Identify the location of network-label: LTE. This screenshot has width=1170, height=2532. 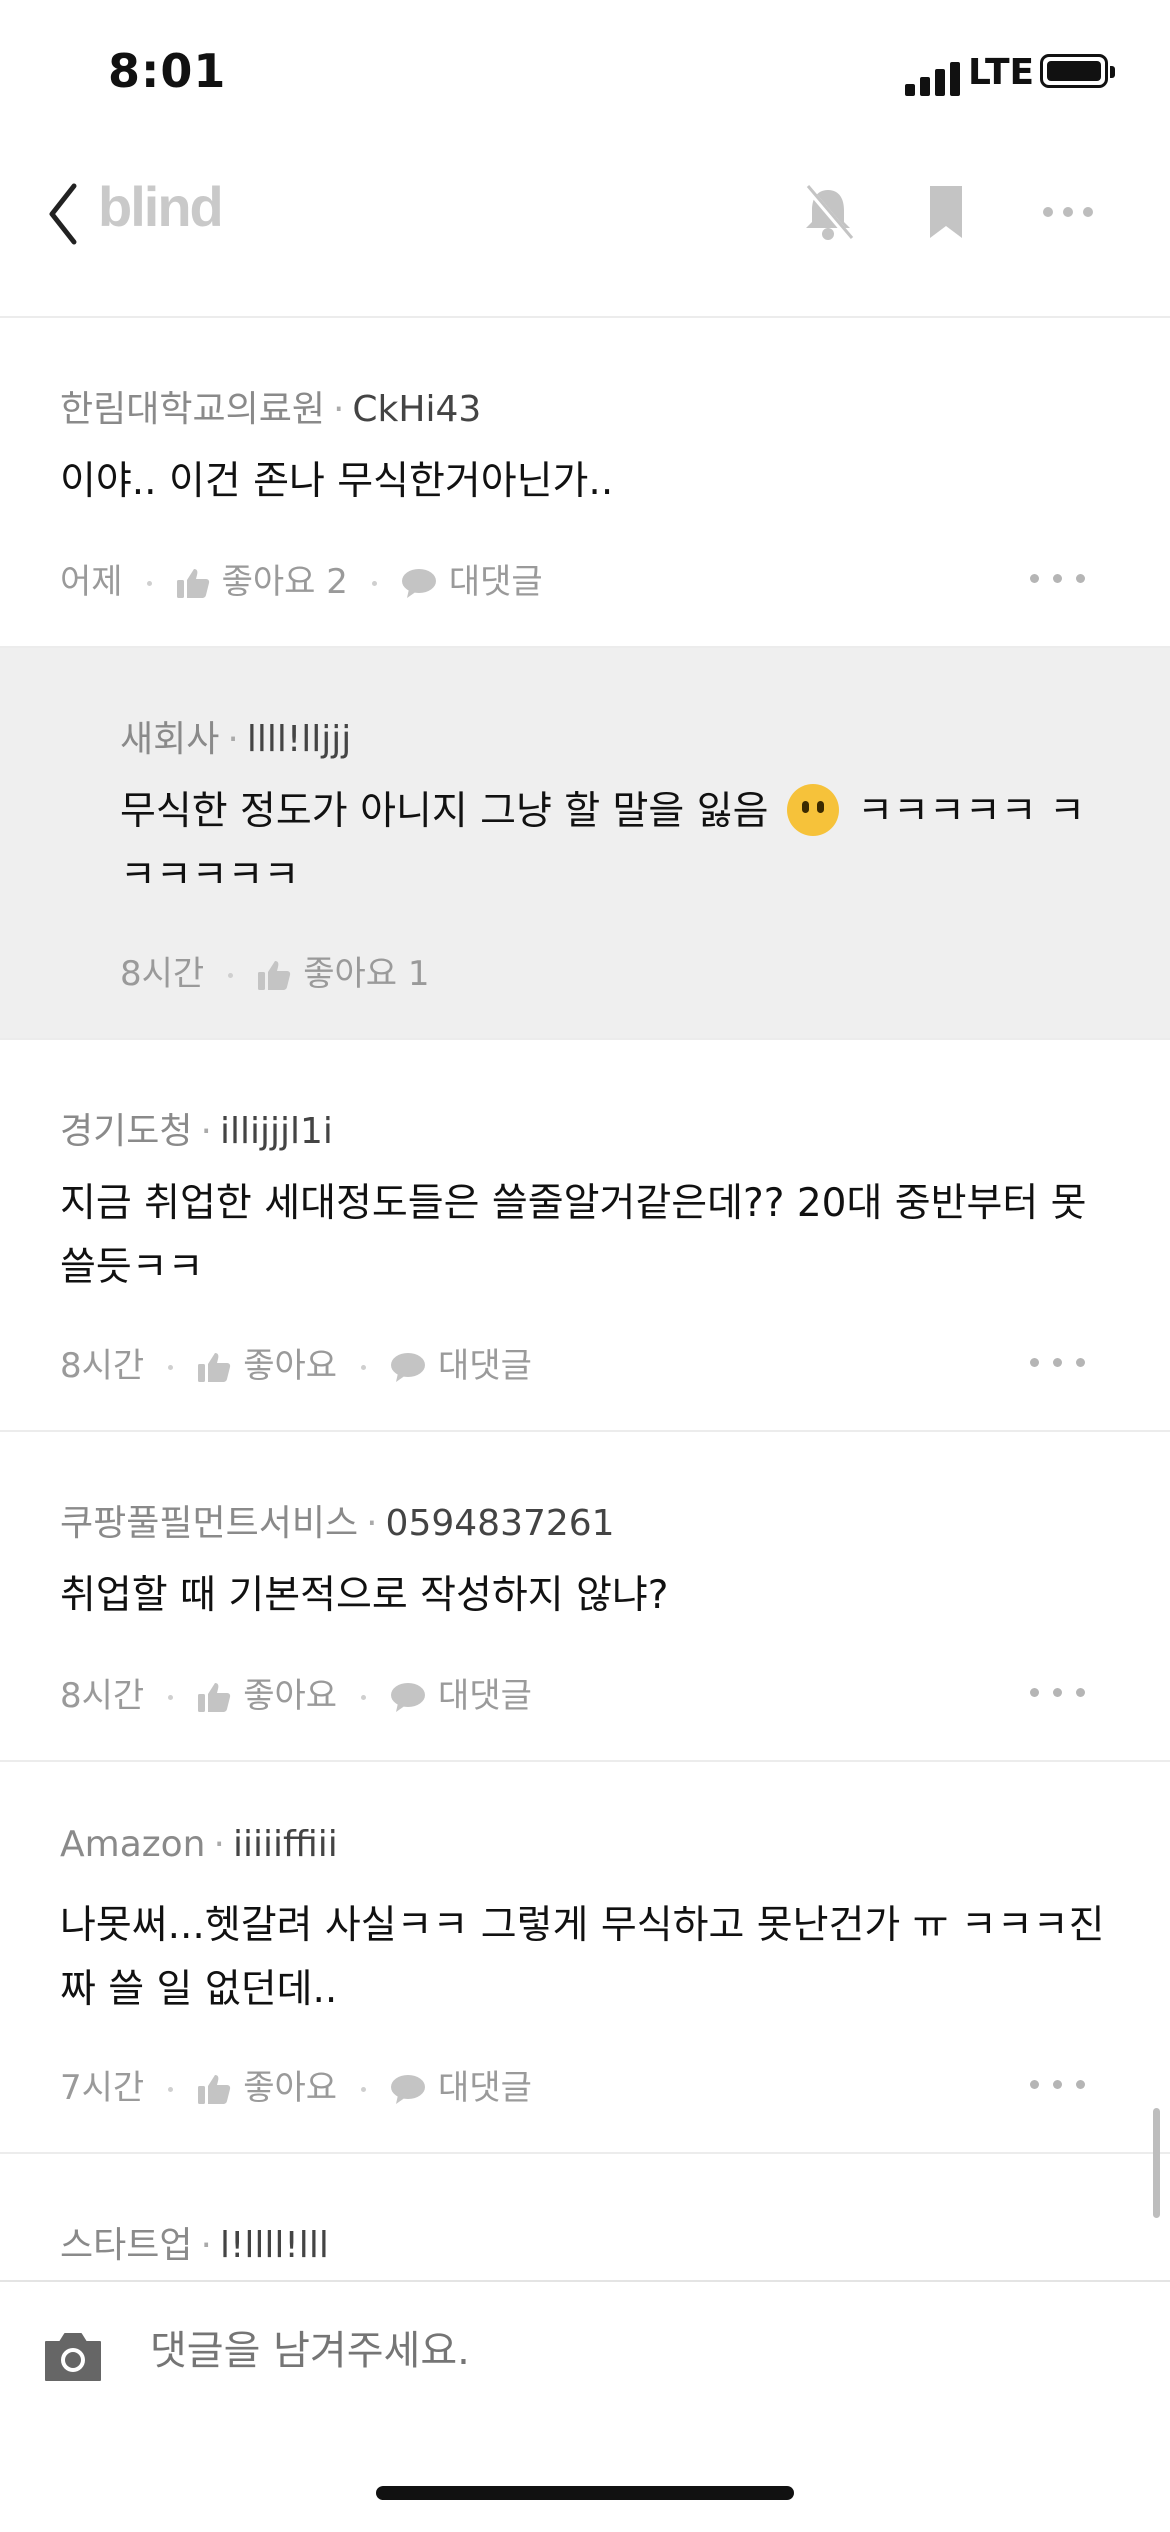
(1001, 72).